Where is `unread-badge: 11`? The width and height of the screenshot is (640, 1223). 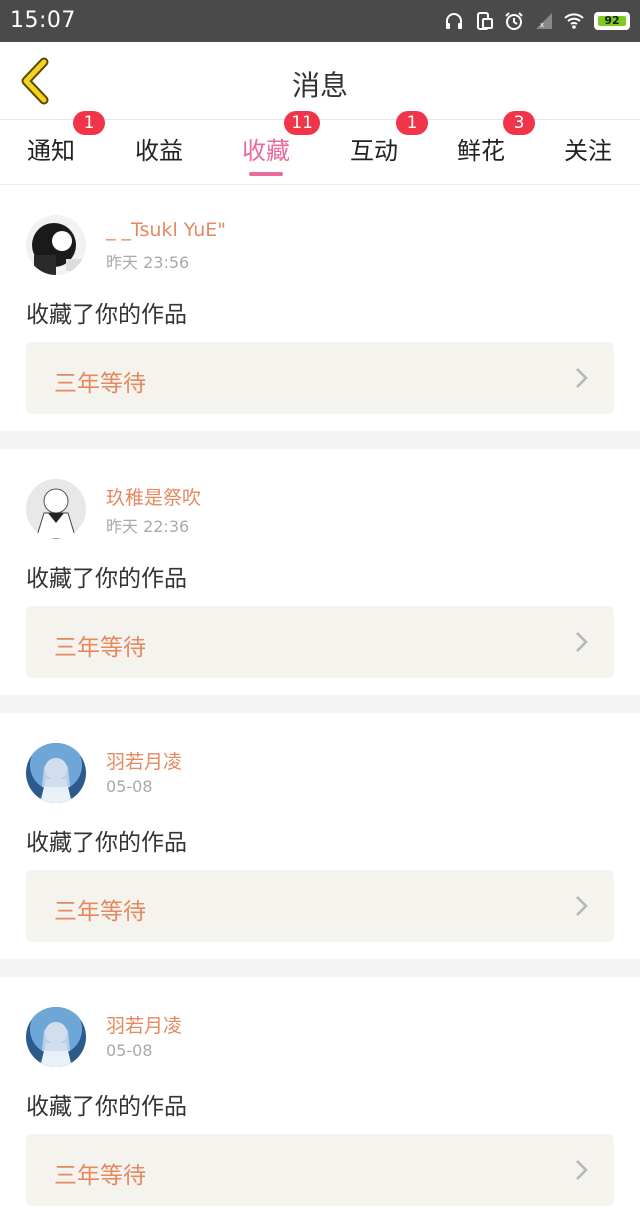 unread-badge: 11 is located at coordinates (302, 123).